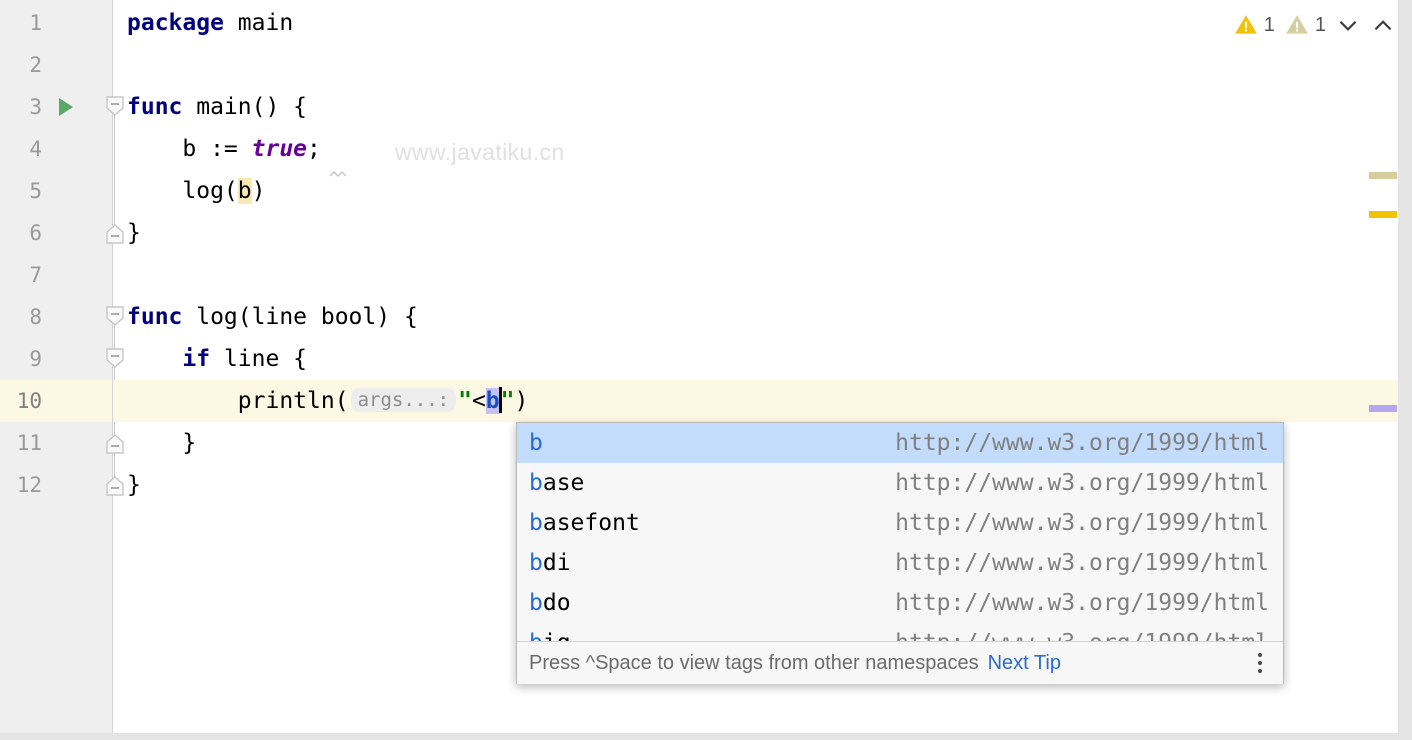 This screenshot has height=740, width=1412. Describe the element at coordinates (56, 65) in the screenshot. I see `gutter-line-2: 2` at that location.